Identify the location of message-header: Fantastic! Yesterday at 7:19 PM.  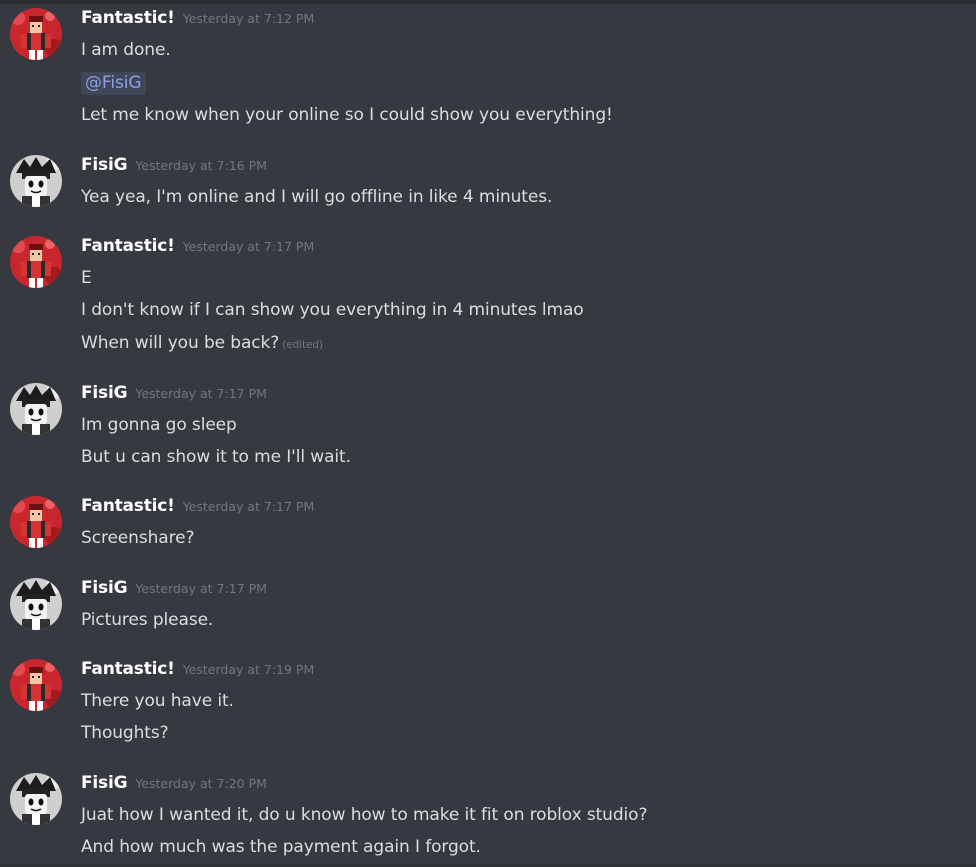
(197, 671).